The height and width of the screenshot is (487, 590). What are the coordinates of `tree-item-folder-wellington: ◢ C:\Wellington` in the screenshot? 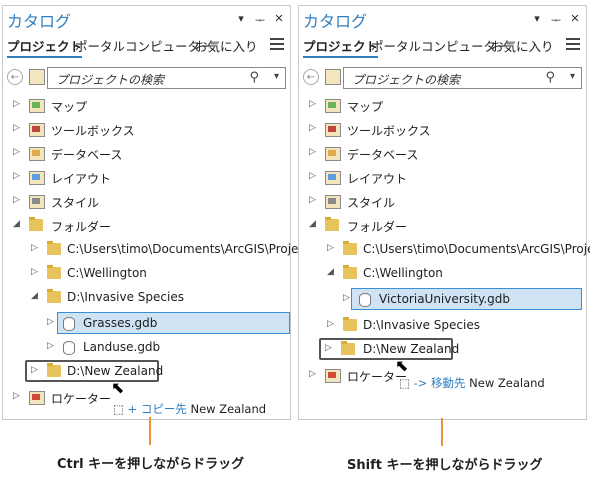 It's located at (442, 274).